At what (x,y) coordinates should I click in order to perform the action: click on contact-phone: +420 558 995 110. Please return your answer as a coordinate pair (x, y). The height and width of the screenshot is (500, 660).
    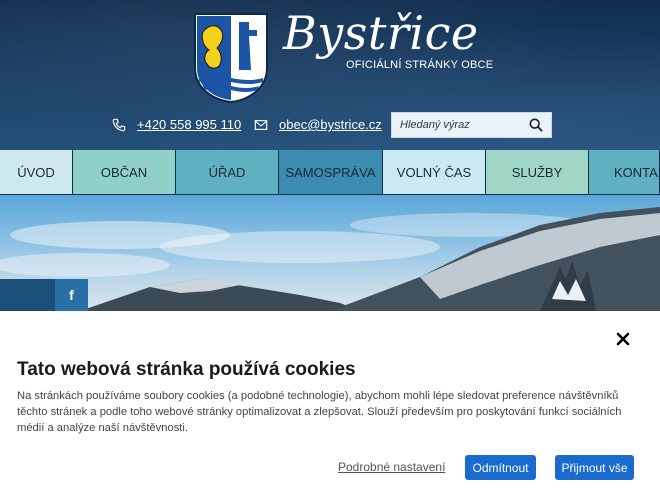
    Looking at the image, I should click on (176, 124).